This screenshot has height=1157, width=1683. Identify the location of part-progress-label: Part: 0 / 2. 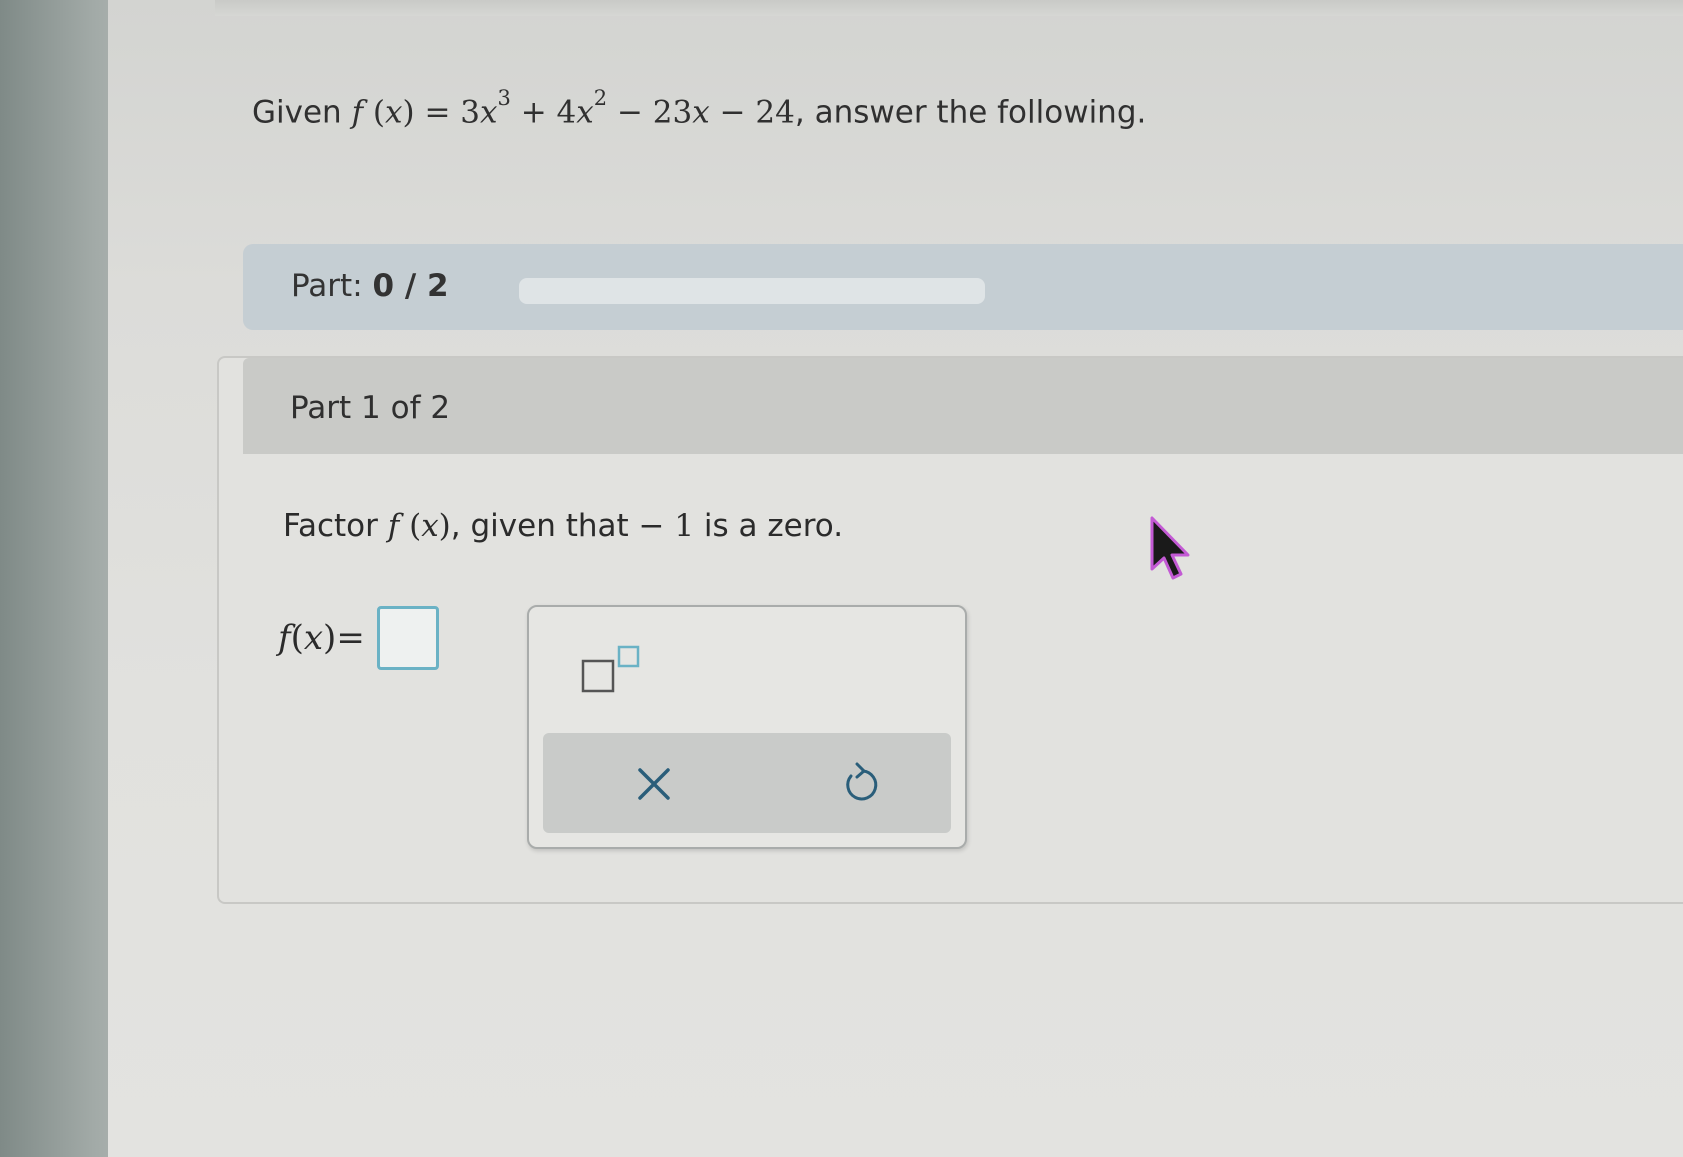
(370, 286).